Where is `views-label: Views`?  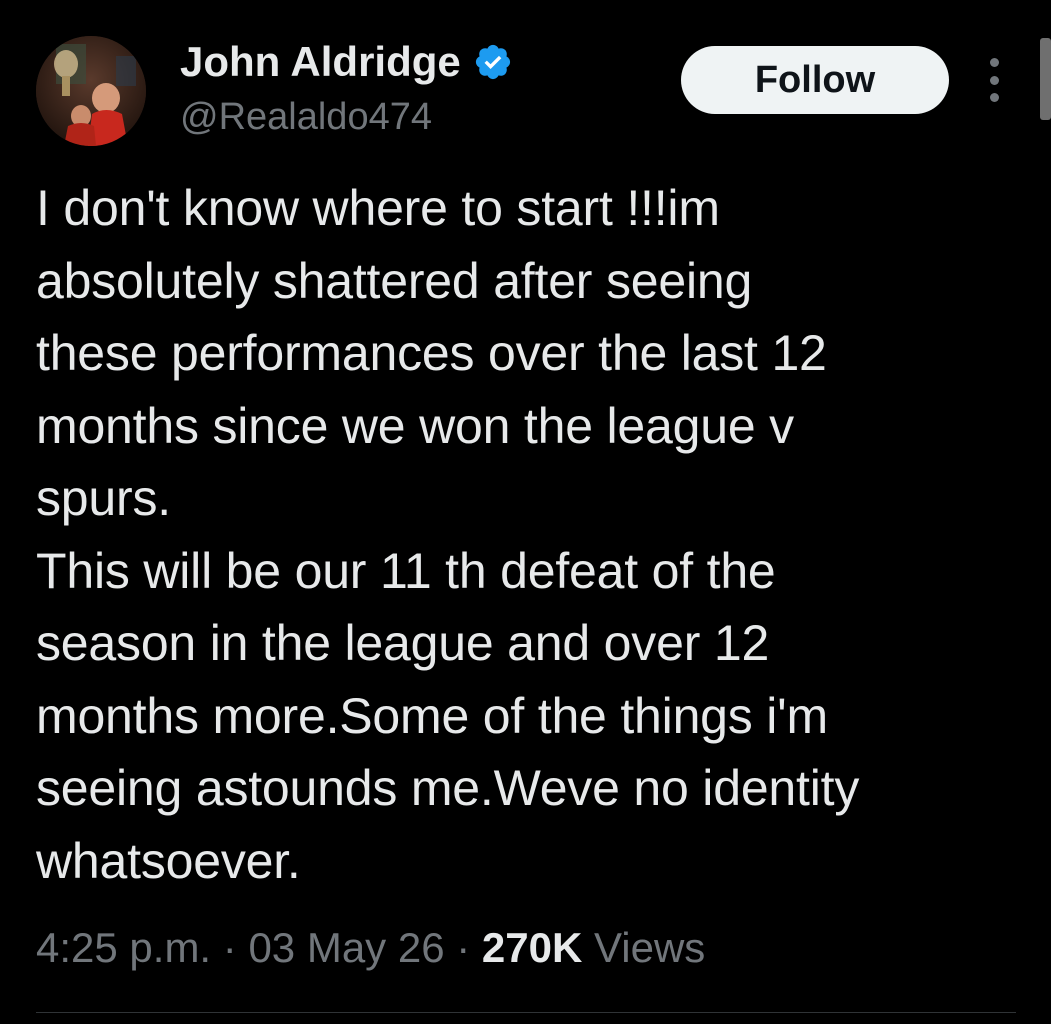
views-label: Views is located at coordinates (650, 947).